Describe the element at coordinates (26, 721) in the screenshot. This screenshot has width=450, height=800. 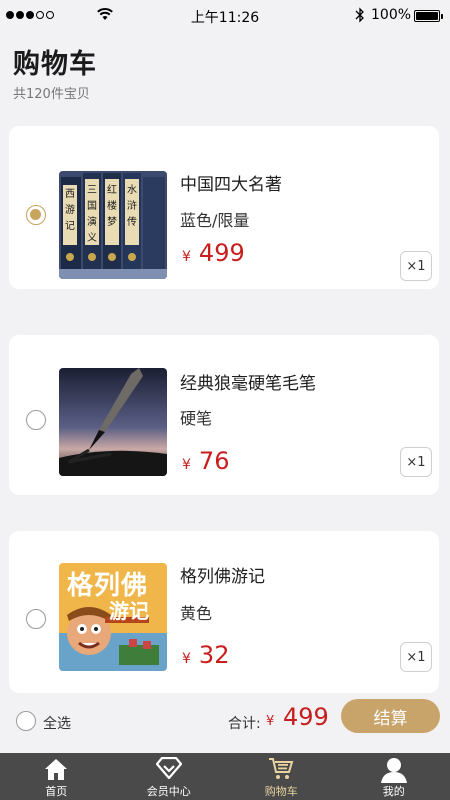
I see `select-all-radio` at that location.